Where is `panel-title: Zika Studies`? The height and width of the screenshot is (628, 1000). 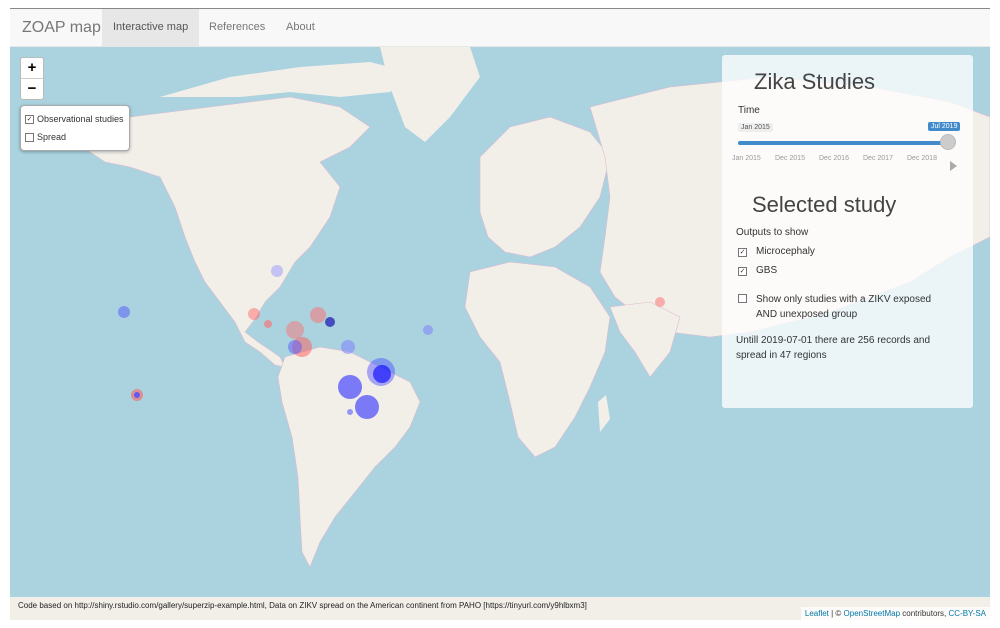 panel-title: Zika Studies is located at coordinates (815, 81).